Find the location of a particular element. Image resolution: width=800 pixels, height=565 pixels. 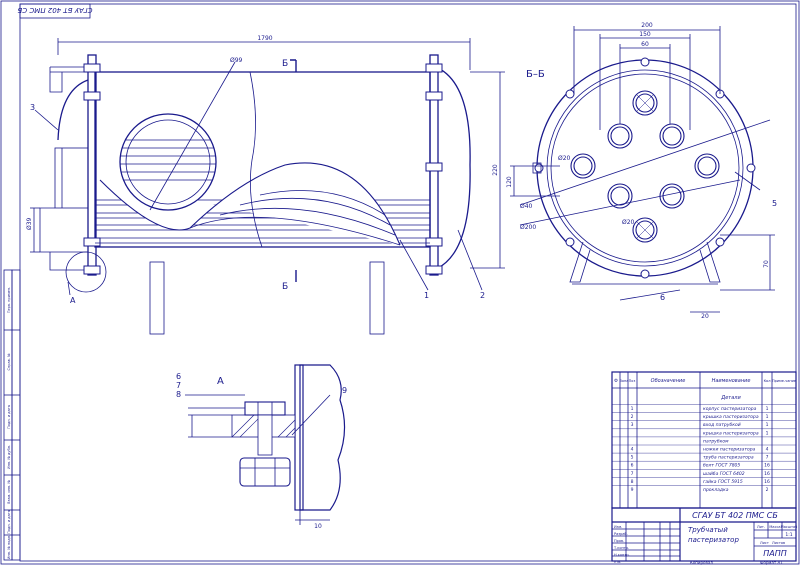

tb-row-label: Утв. is located at coordinates (617, 562).